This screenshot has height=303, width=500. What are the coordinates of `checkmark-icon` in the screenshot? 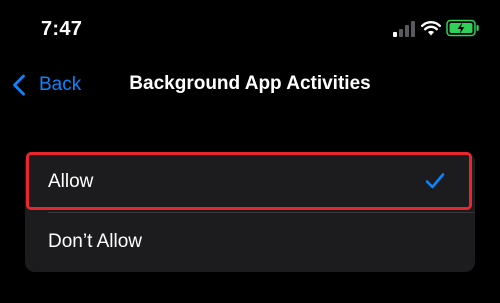 It's located at (435, 181).